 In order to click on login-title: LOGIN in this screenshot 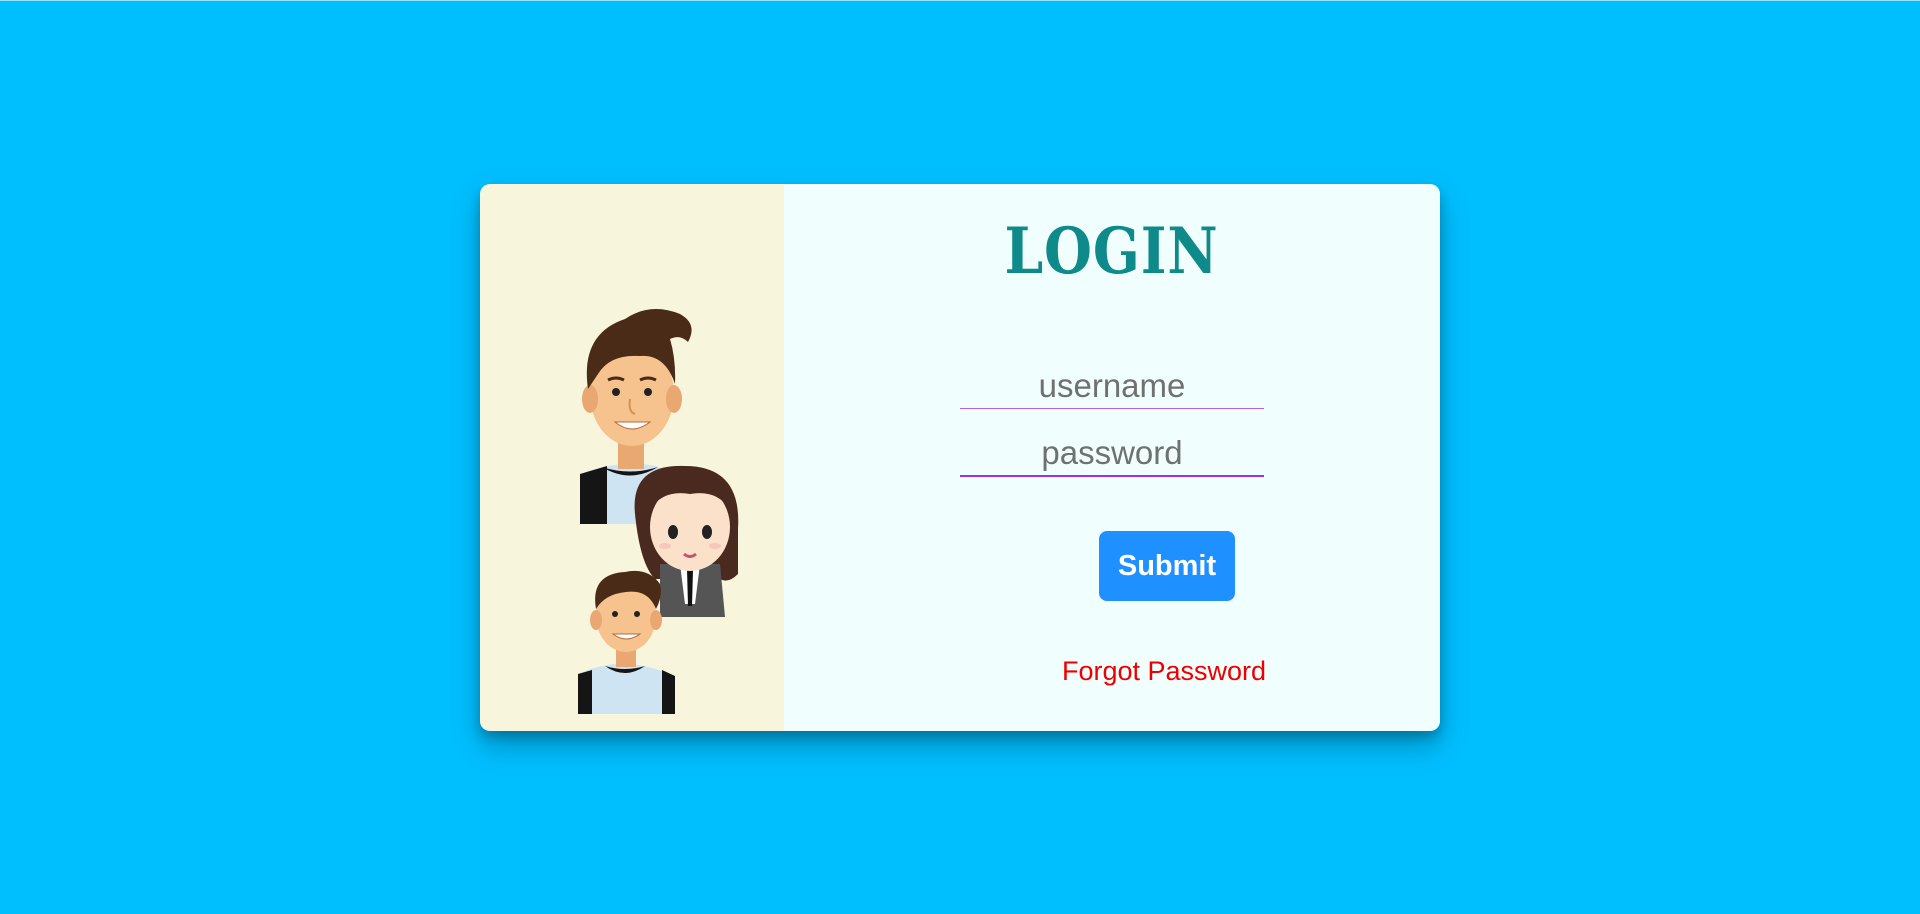, I will do `click(1111, 251)`.